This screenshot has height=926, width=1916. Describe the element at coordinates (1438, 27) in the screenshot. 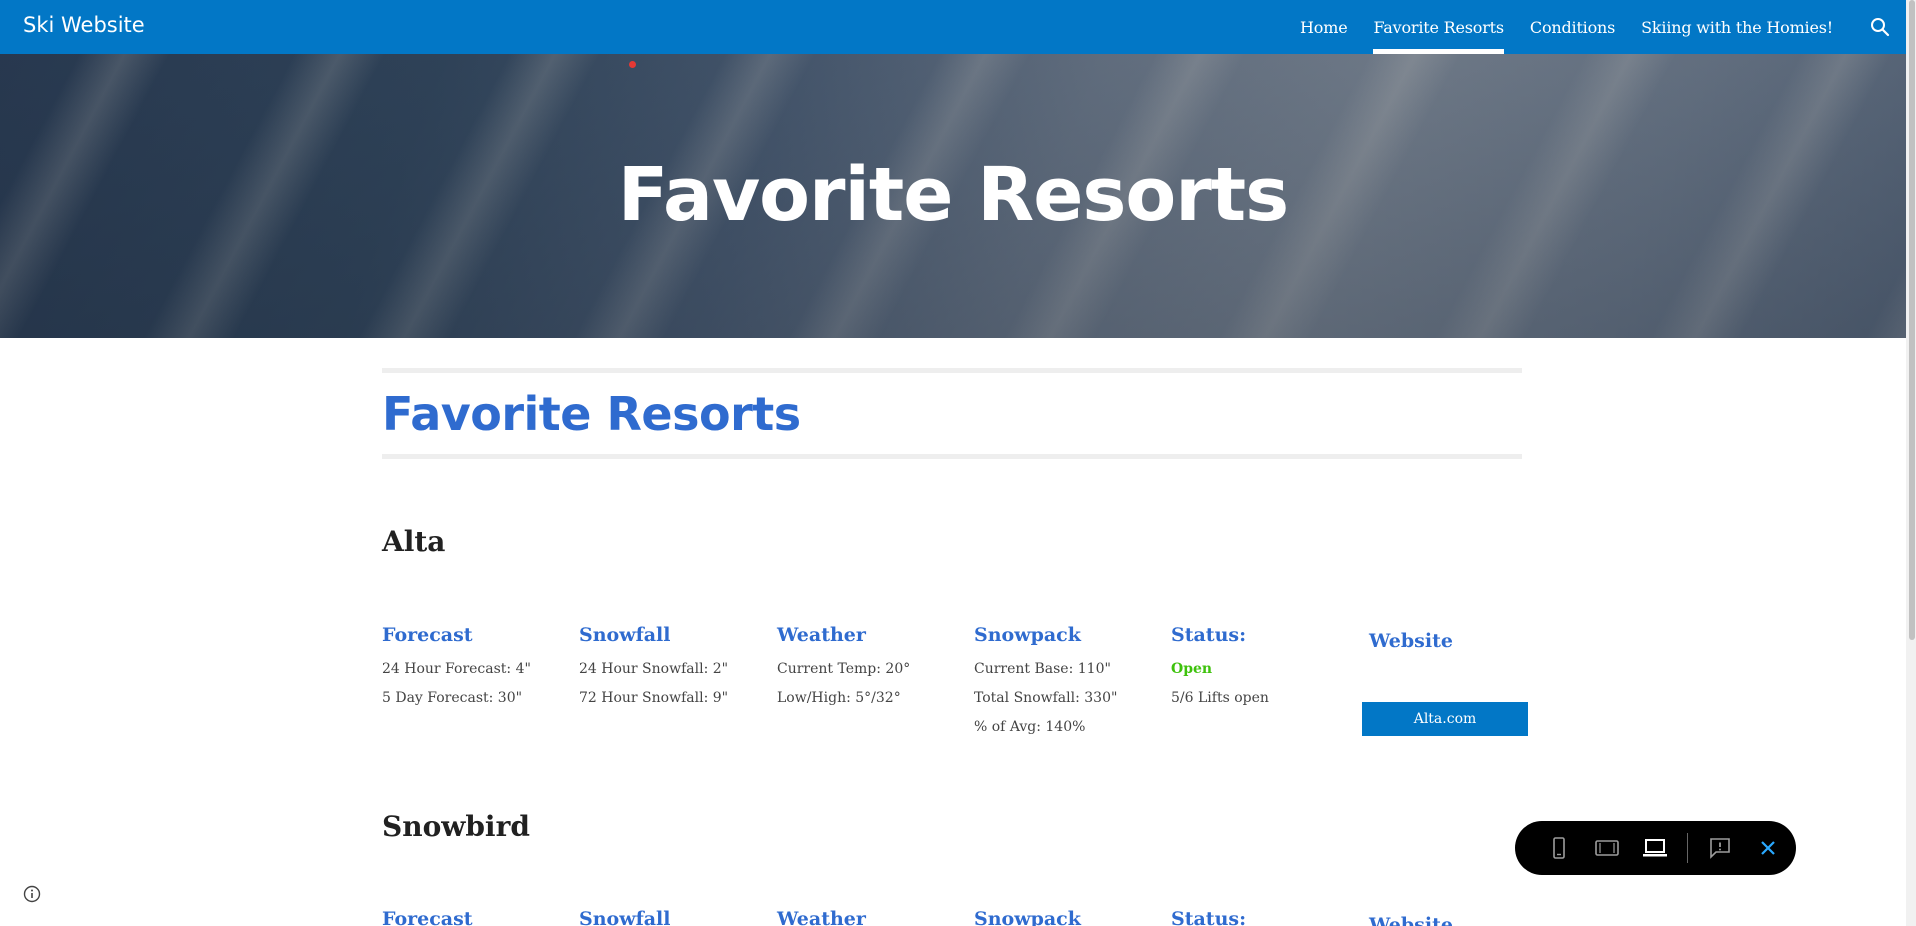

I see `nav-item-favorite-resorts: Favorite Resorts` at that location.